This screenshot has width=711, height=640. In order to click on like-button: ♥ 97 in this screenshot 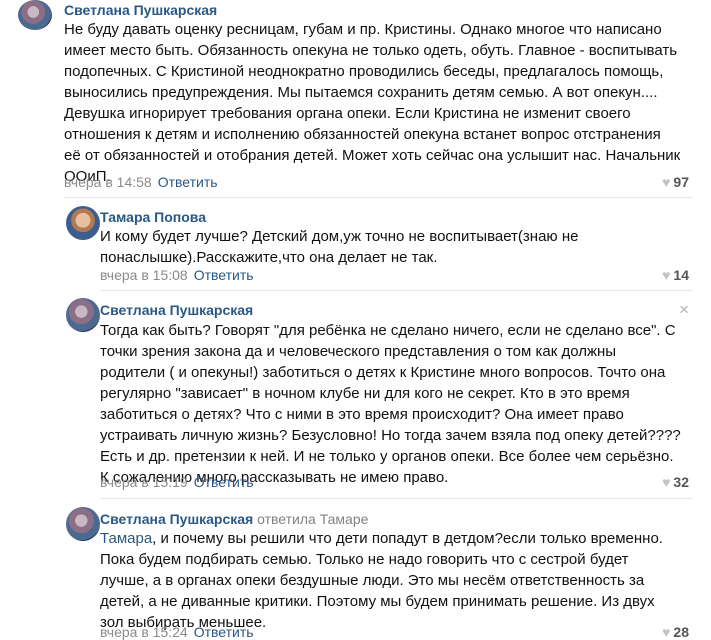, I will do `click(675, 182)`.